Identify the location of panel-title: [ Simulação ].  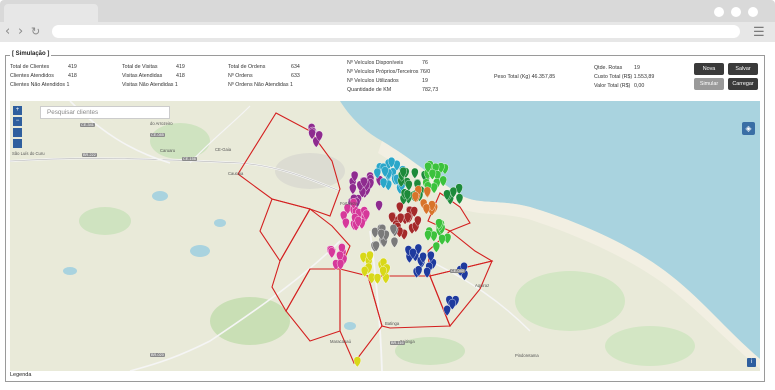
(31, 54).